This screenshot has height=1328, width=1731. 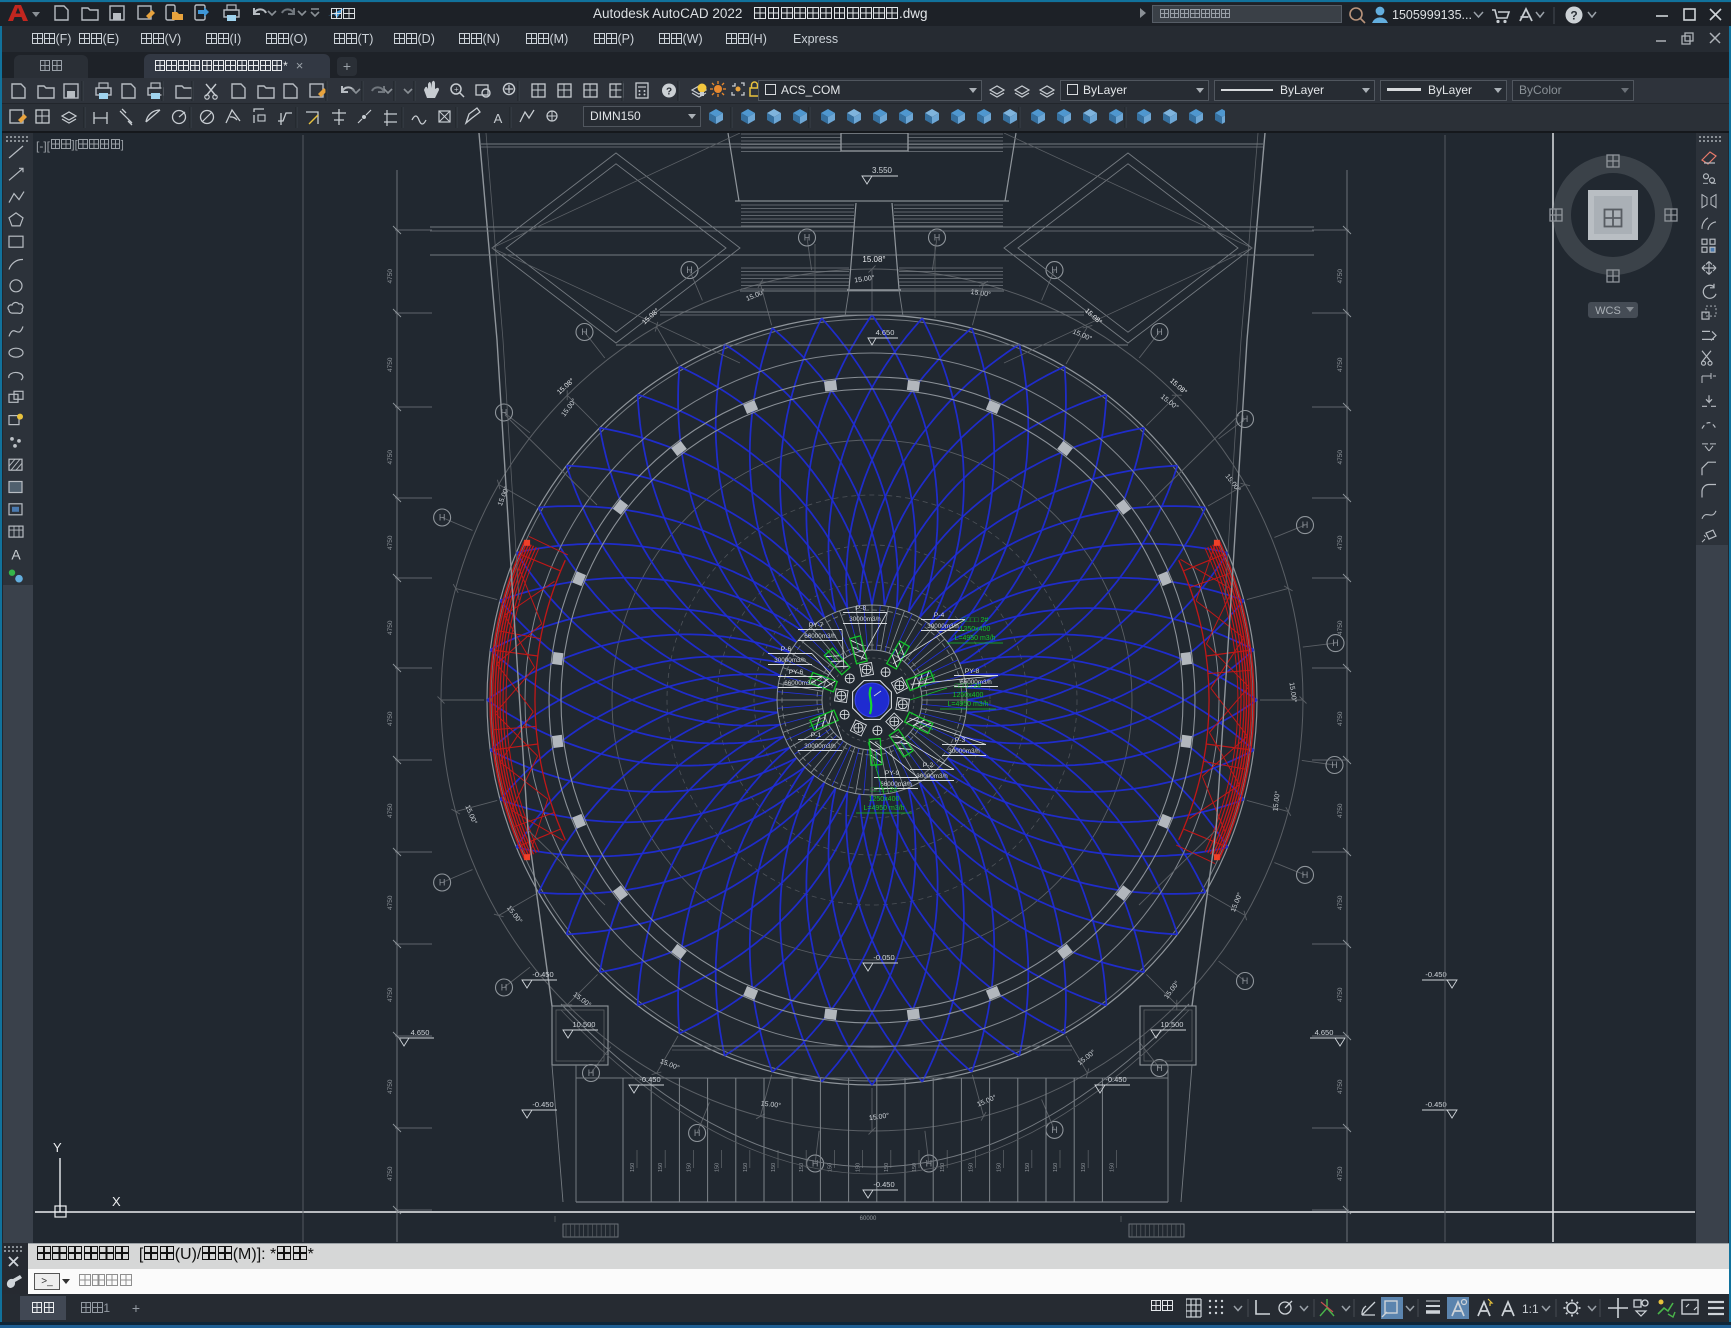 What do you see at coordinates (1530, 1309) in the screenshot?
I see `svg-text: 1:1` at bounding box center [1530, 1309].